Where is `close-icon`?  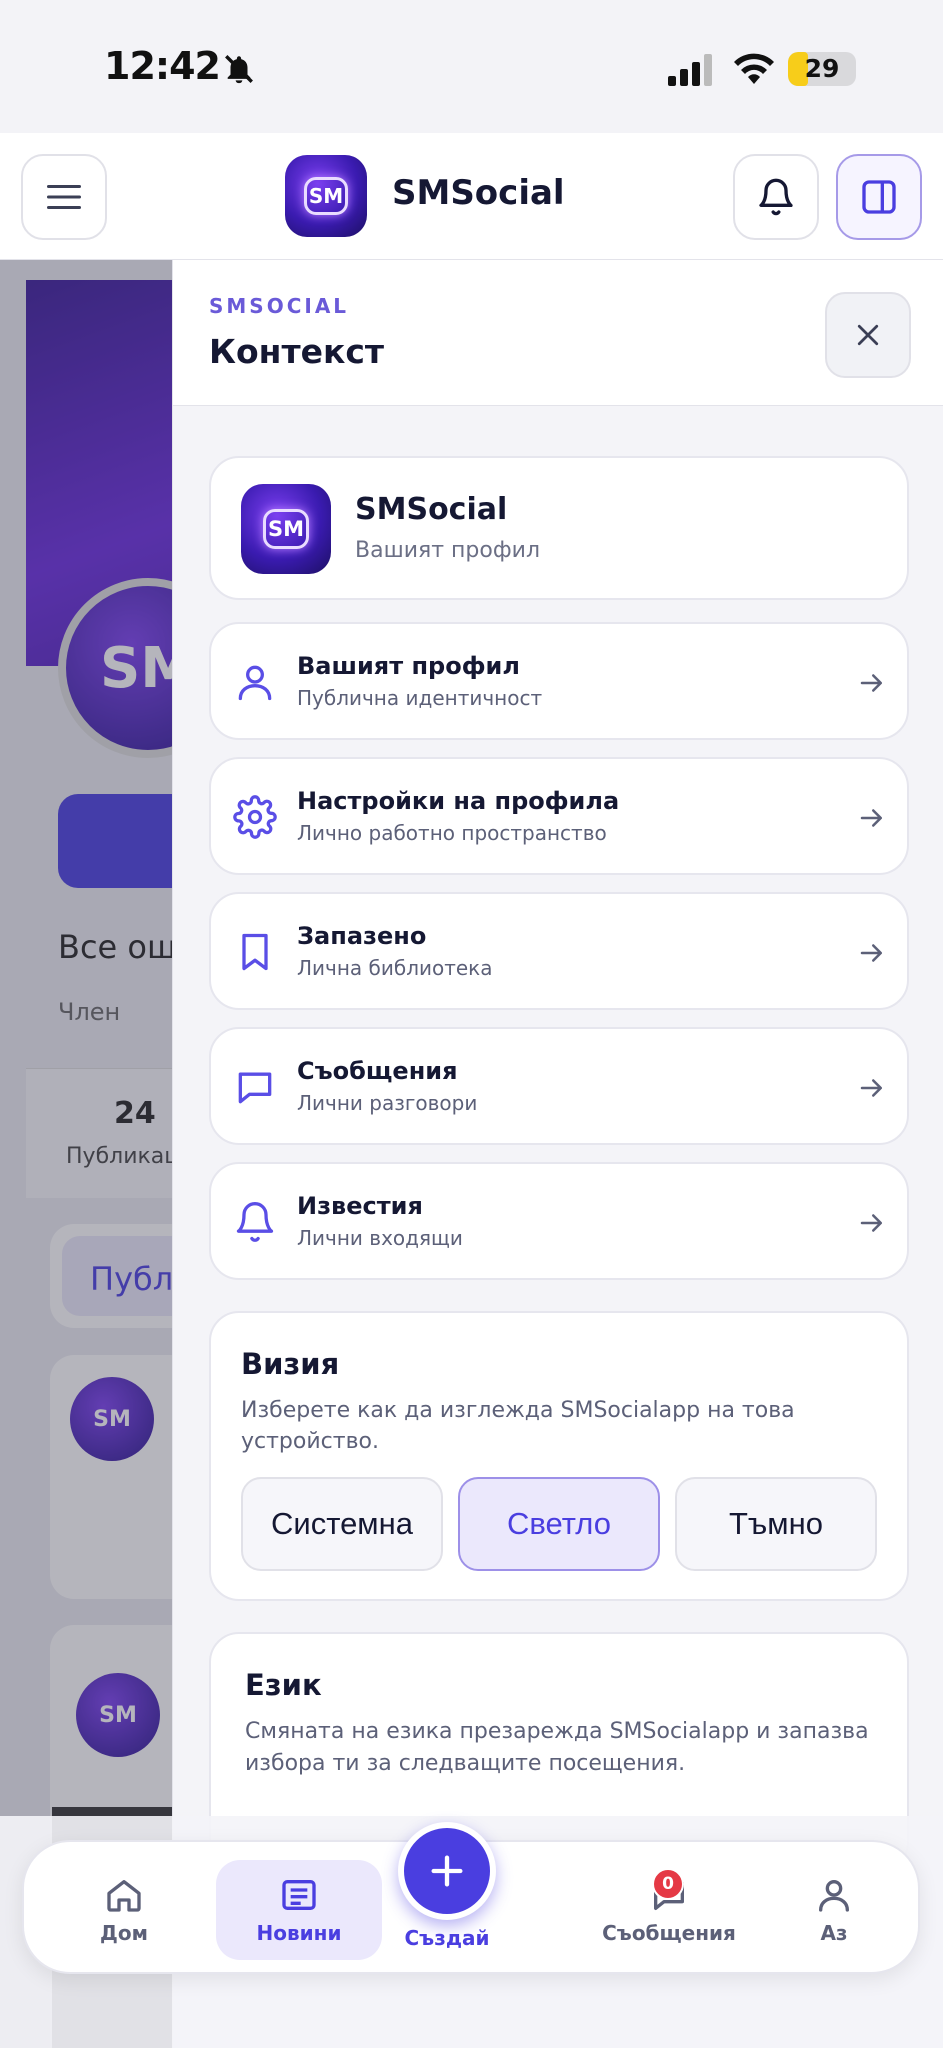
close-icon is located at coordinates (868, 335).